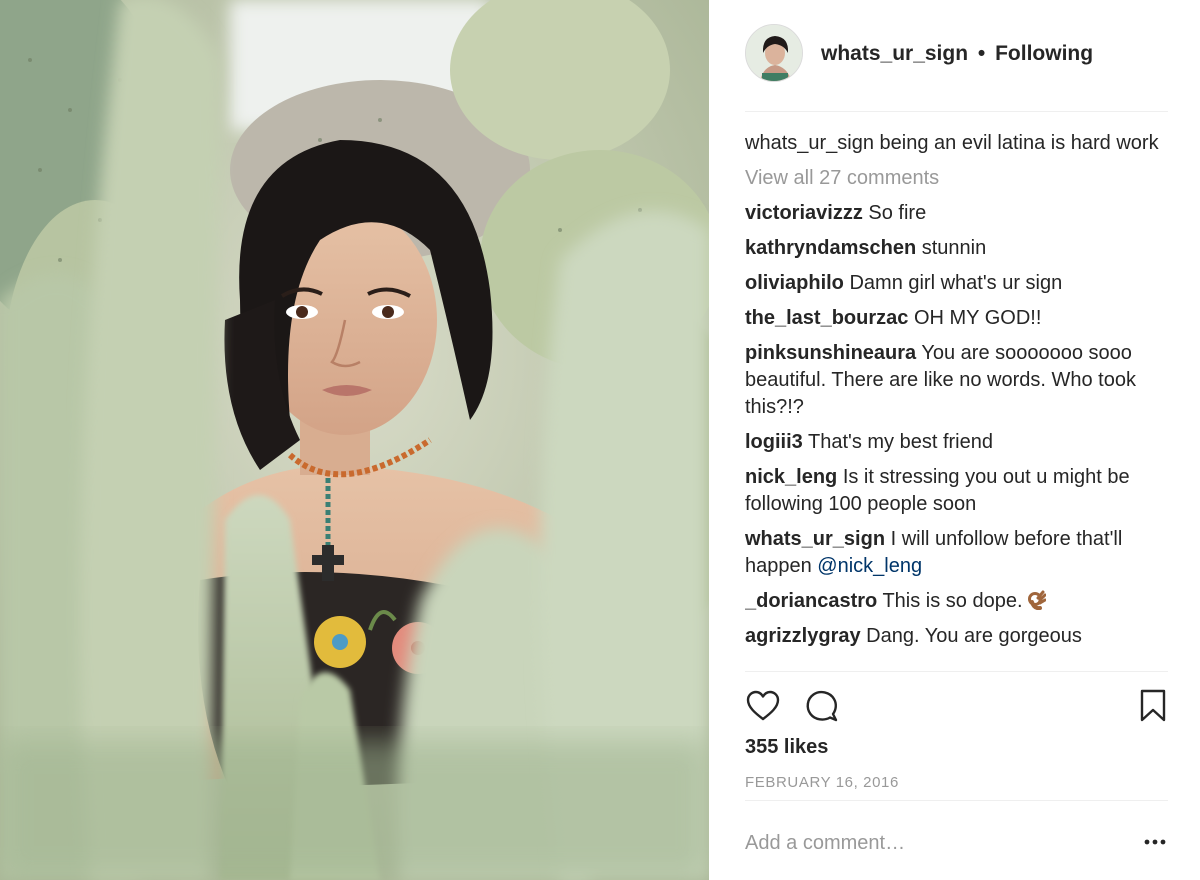  What do you see at coordinates (956, 213) in the screenshot?
I see `comment-item: victoriavizzz So fire` at bounding box center [956, 213].